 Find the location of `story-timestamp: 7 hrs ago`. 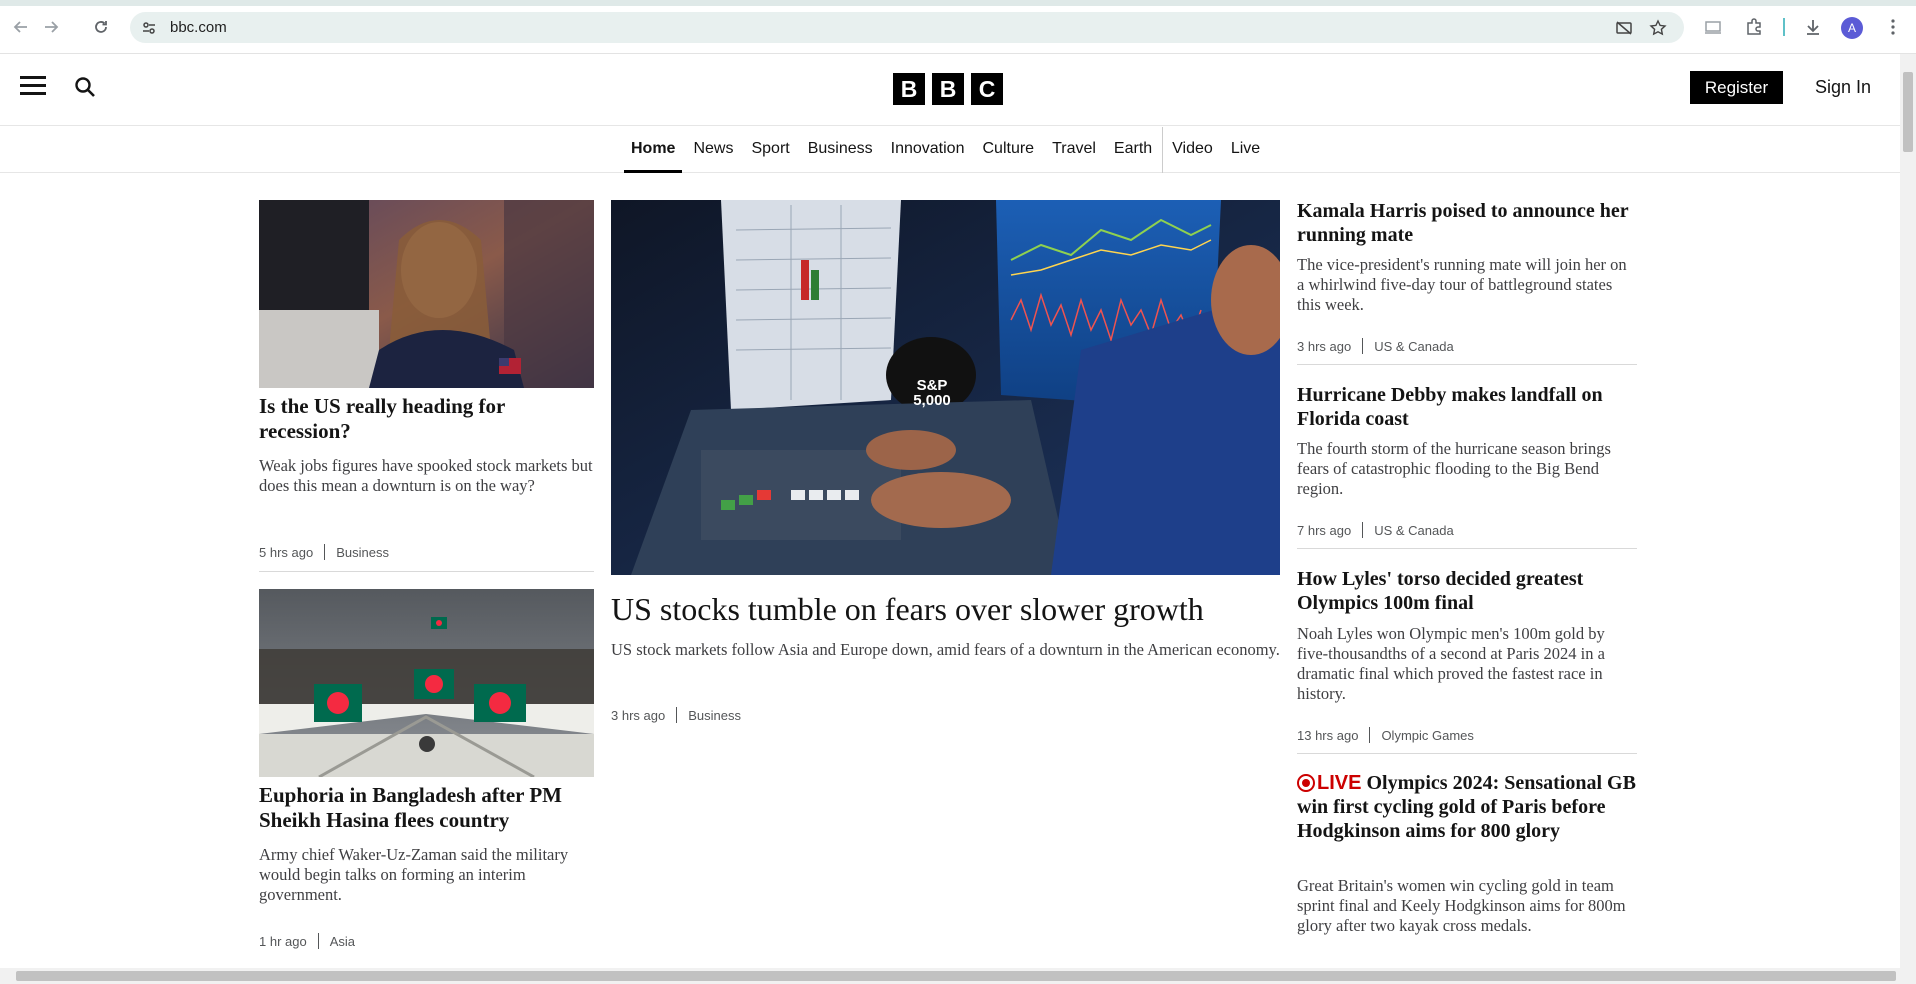

story-timestamp: 7 hrs ago is located at coordinates (1324, 530).